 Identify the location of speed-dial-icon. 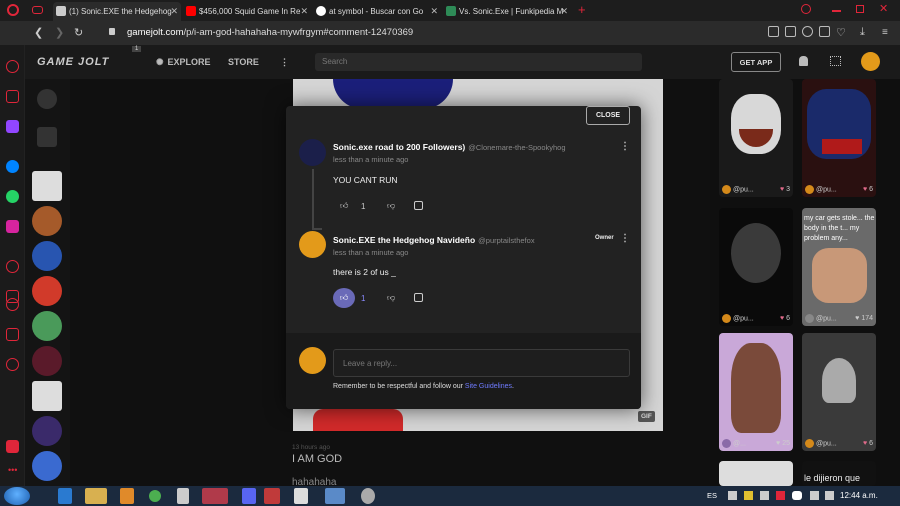
(12, 66).